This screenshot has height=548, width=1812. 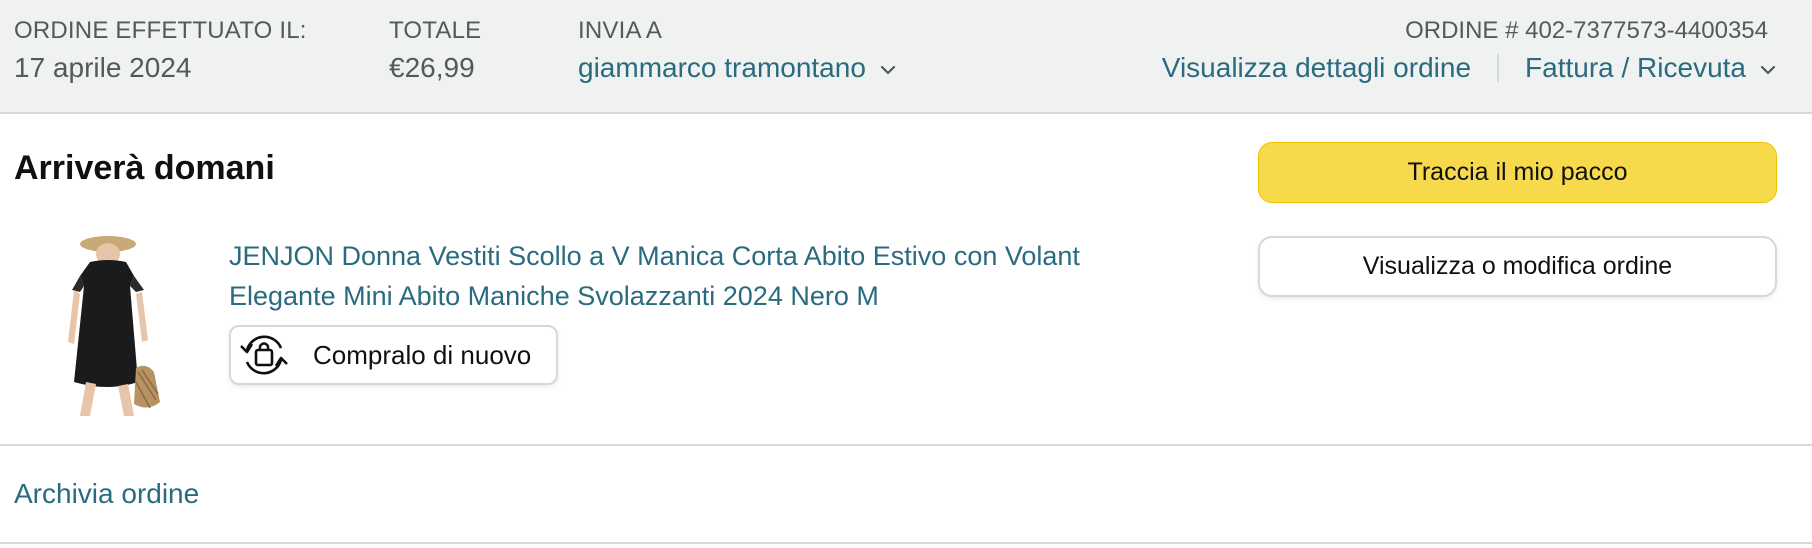 I want to click on delivery-status: Arriverà domani, so click(x=144, y=168).